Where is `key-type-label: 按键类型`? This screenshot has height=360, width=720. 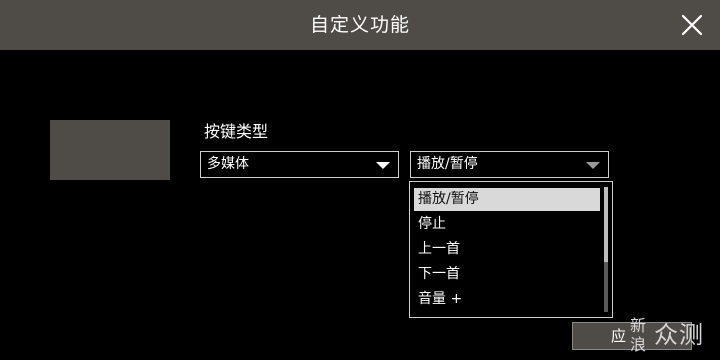
key-type-label: 按键类型 is located at coordinates (236, 131).